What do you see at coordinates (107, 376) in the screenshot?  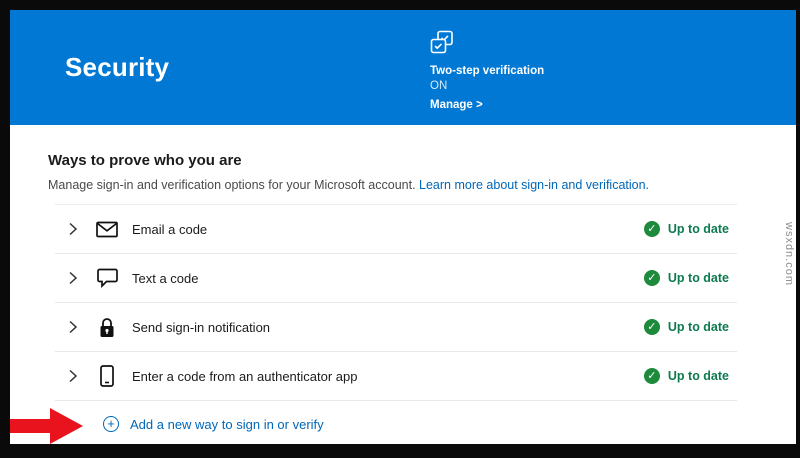 I see `phone-icon` at bounding box center [107, 376].